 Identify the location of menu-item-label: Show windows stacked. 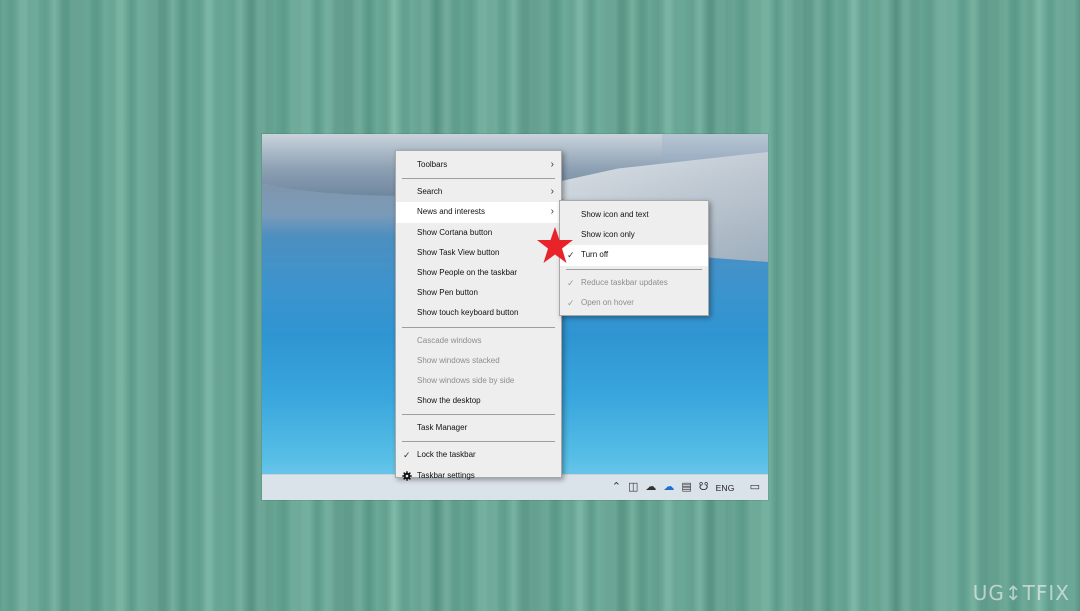
(458, 360).